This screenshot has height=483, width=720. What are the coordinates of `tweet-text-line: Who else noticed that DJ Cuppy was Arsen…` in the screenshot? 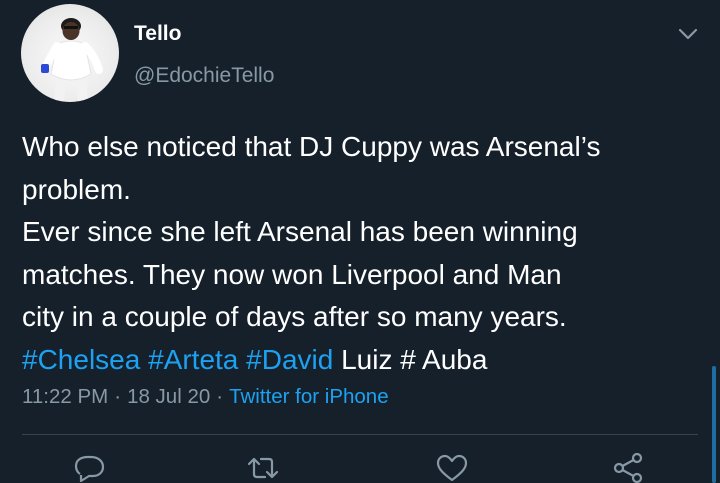 It's located at (362, 147).